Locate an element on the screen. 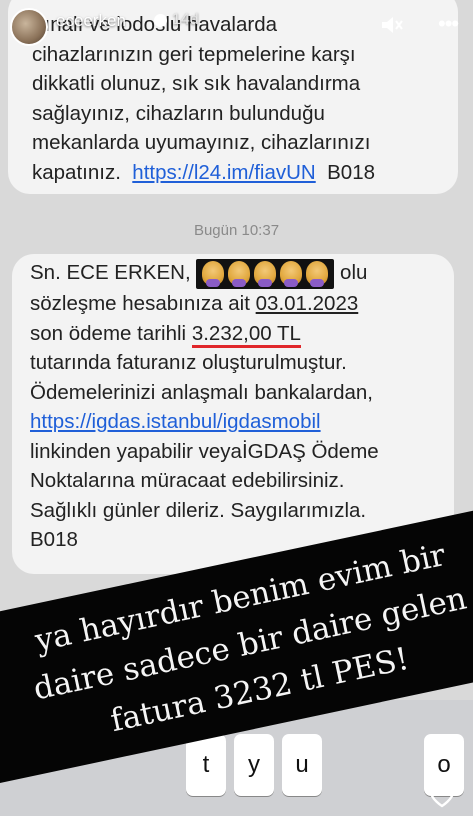 The height and width of the screenshot is (816, 473). message-line: son ödeme tarihli 3.232,00 TL is located at coordinates (235, 334).